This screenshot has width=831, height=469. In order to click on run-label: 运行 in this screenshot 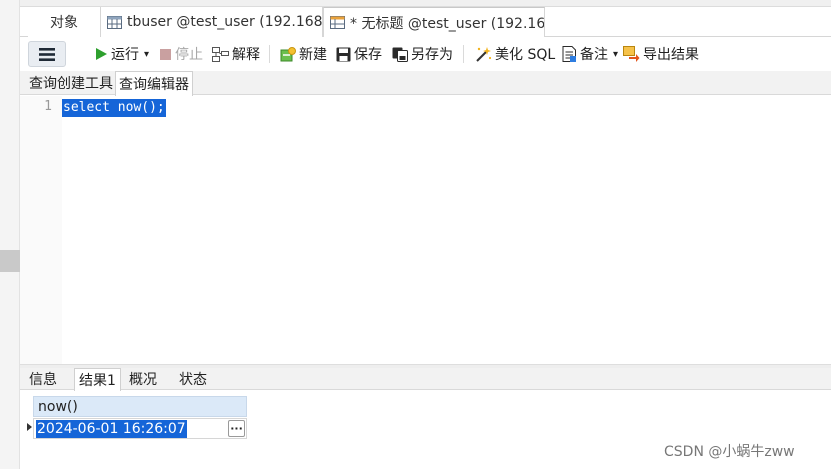, I will do `click(125, 55)`.